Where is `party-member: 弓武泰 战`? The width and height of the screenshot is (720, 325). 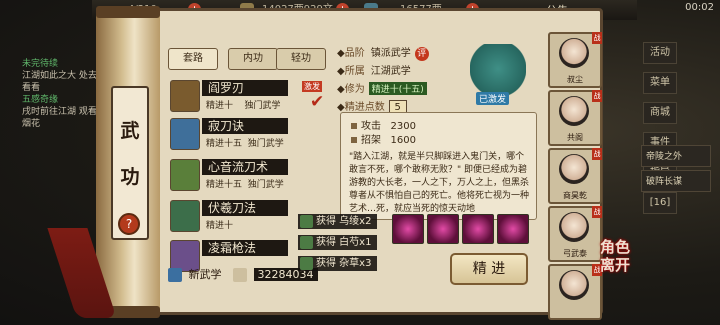 party-member: 弓武泰 战 is located at coordinates (575, 234).